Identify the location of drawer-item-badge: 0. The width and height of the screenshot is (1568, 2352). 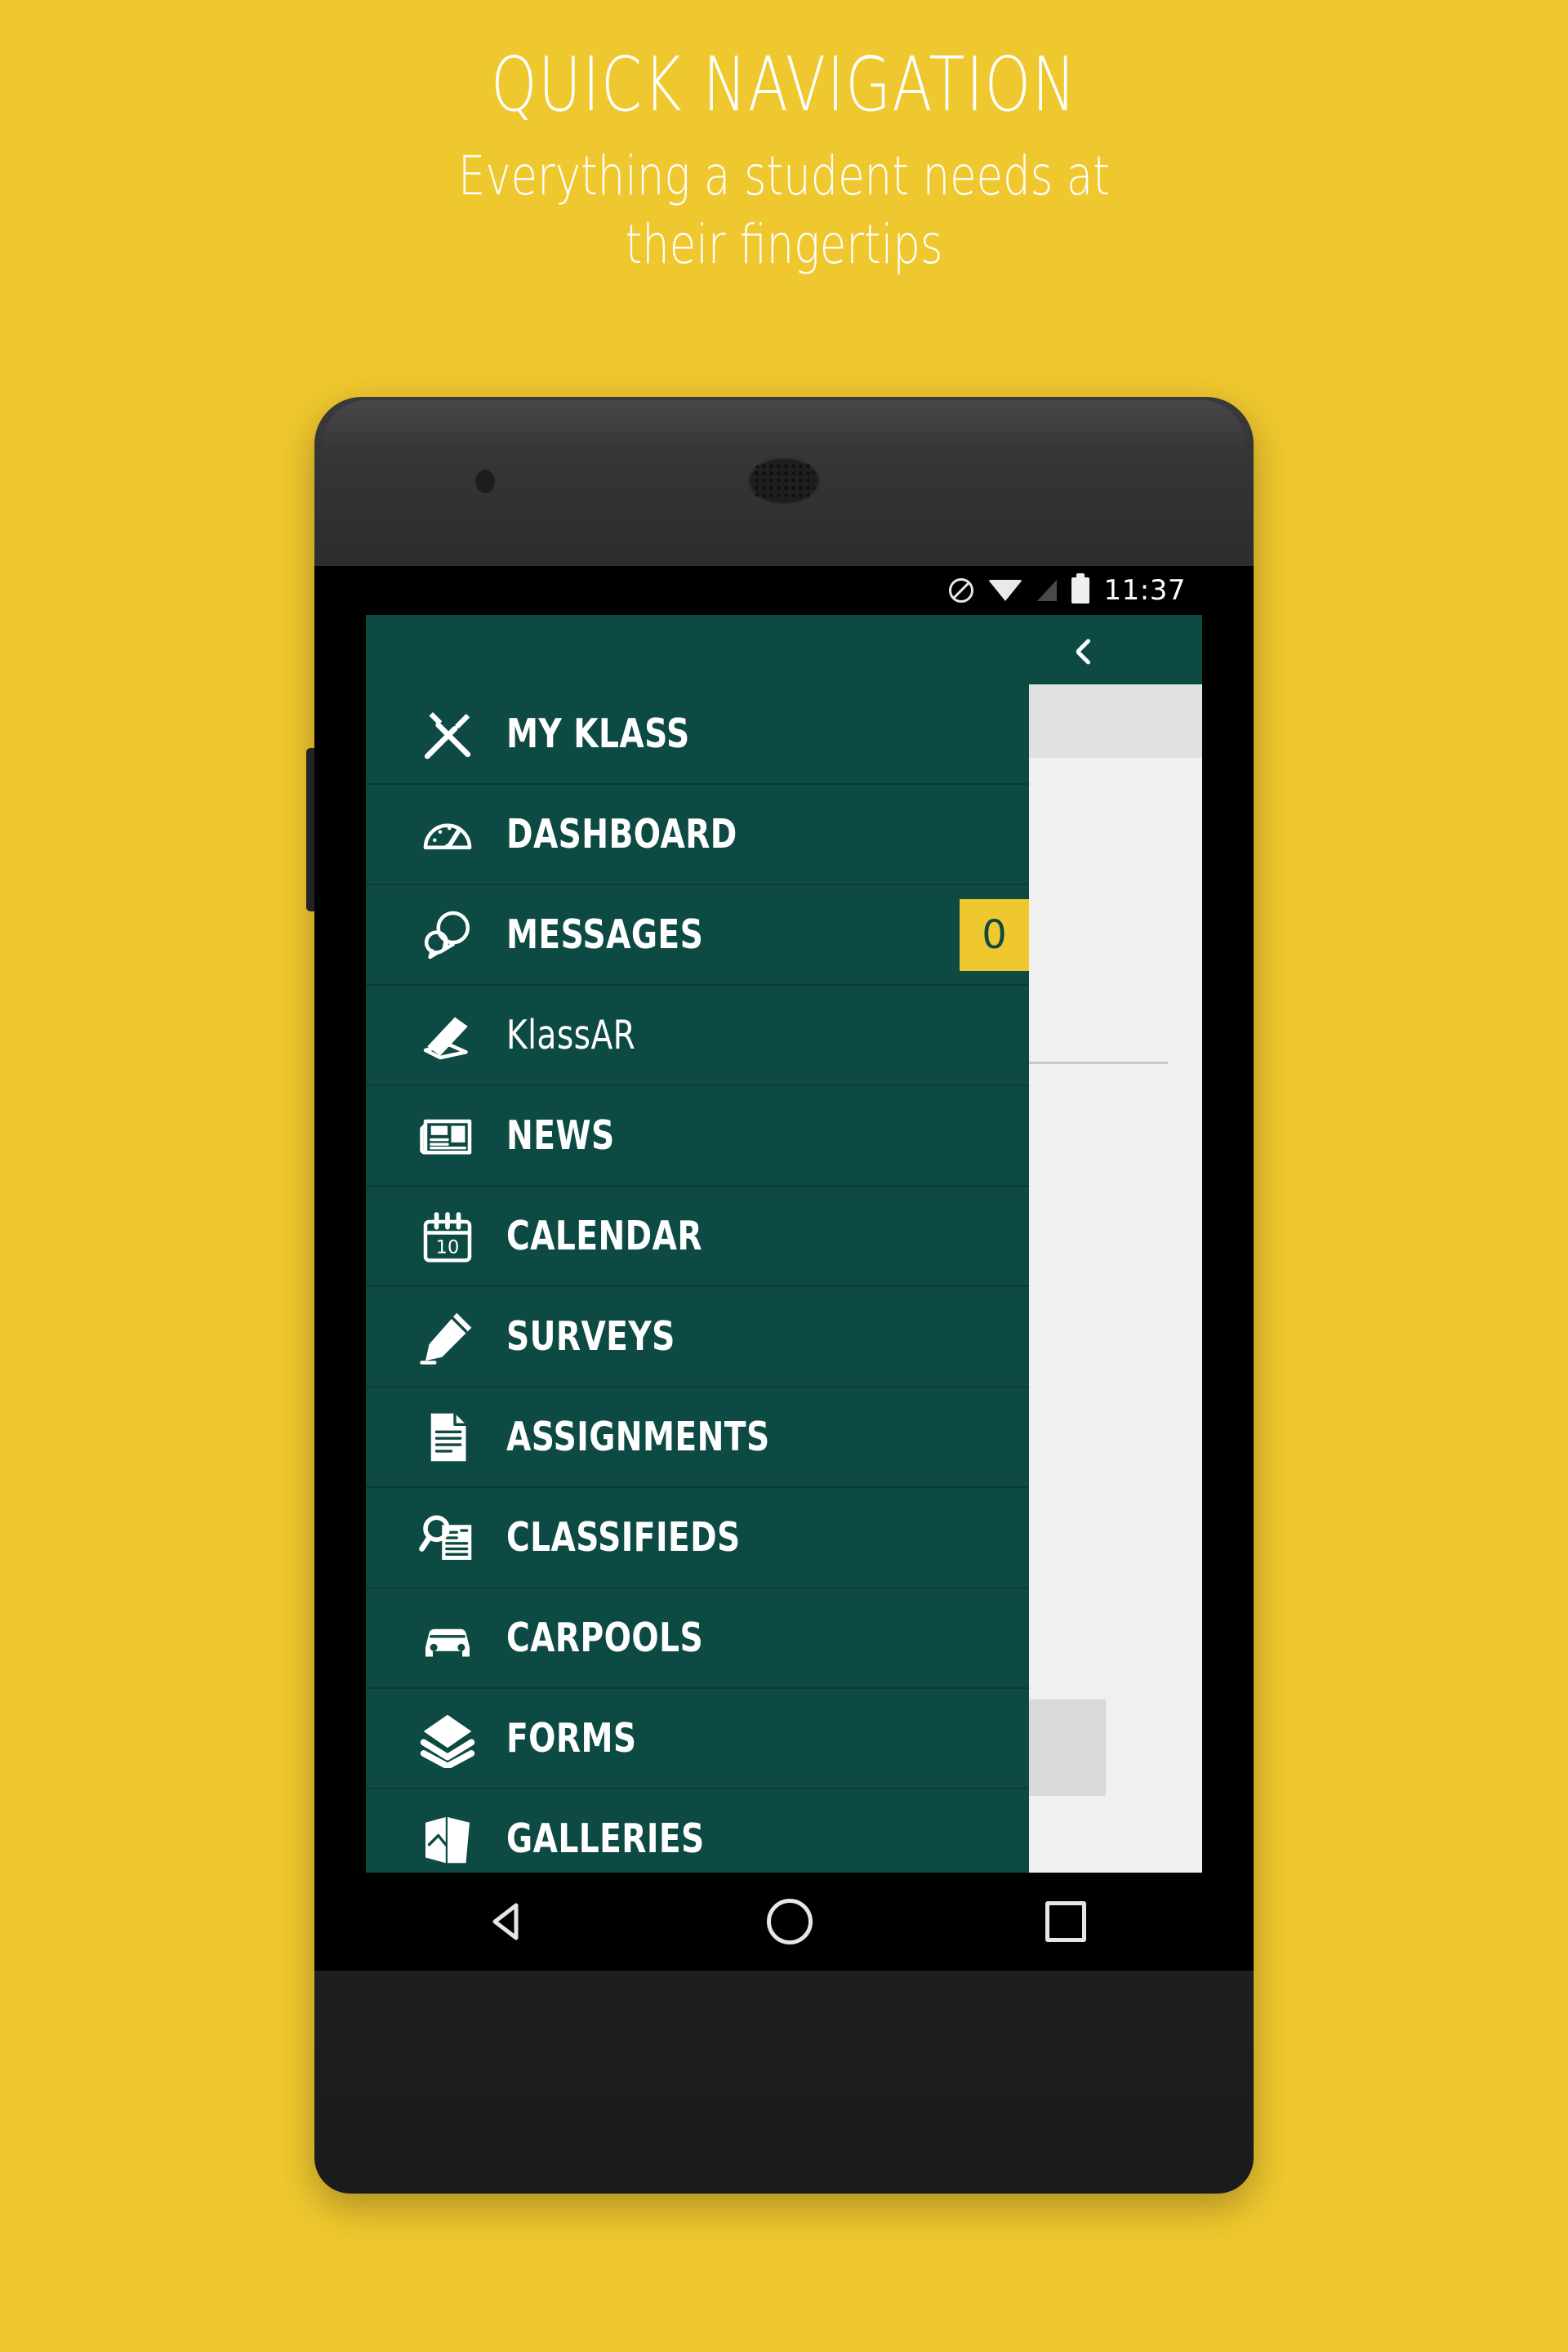
(994, 934).